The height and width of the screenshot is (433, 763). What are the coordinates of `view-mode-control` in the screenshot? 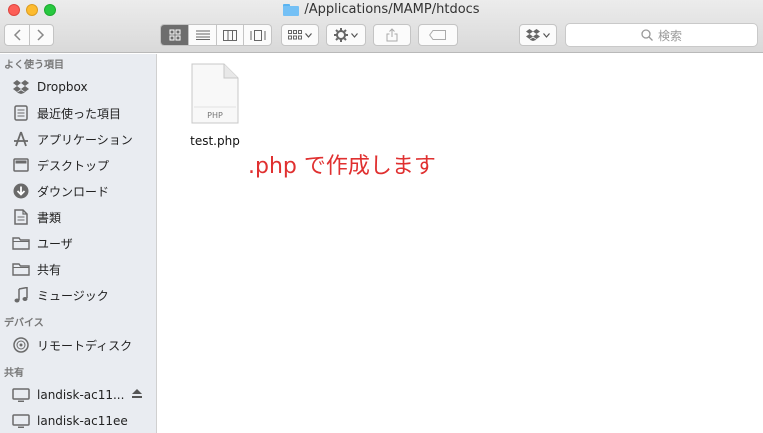 It's located at (216, 35).